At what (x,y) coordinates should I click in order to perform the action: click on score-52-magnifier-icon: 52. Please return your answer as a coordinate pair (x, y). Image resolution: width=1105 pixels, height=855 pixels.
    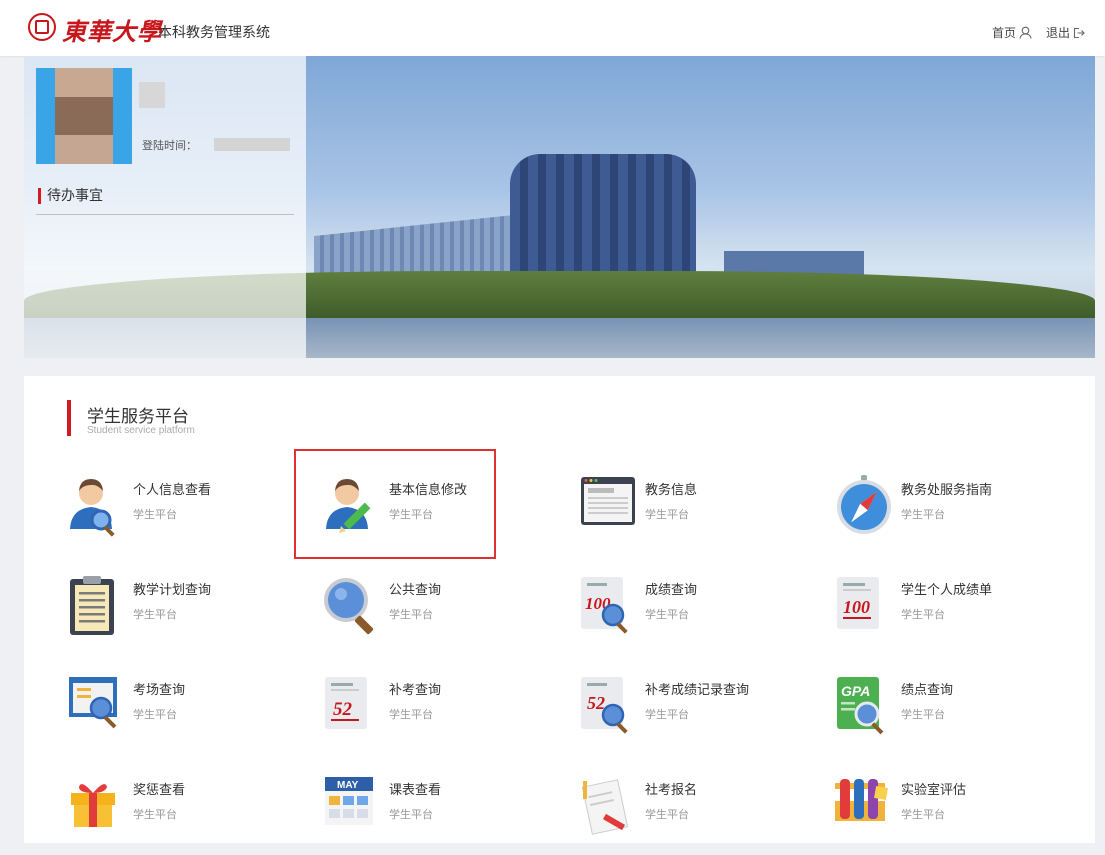
    Looking at the image, I should click on (609, 705).